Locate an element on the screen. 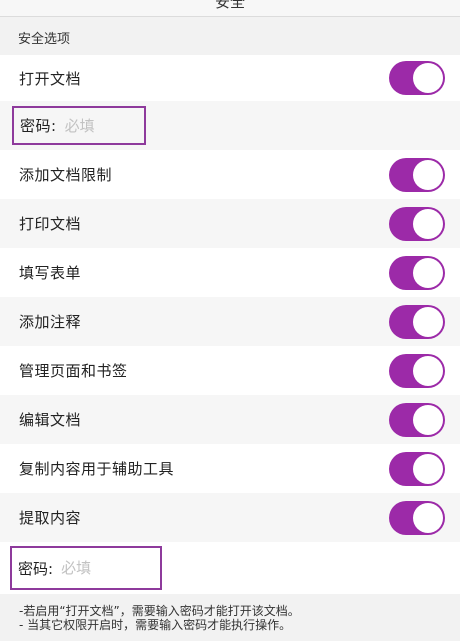  permission-row-copy-accessibility: 复制内容用于辅助工具 is located at coordinates (230, 468).